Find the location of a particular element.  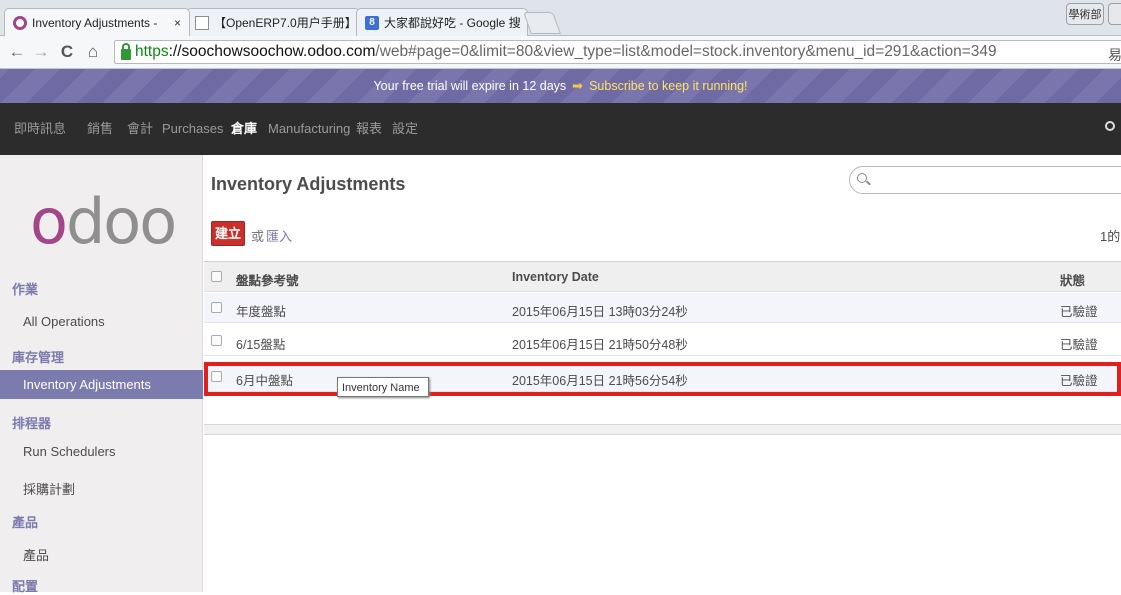

sidebar-section-schedulers: 排程器 is located at coordinates (32, 423).